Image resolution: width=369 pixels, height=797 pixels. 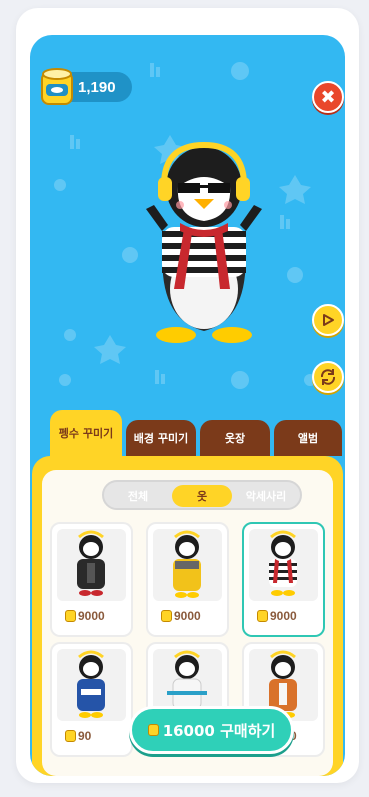 What do you see at coordinates (138, 496) in the screenshot?
I see `filter-all: 전체` at bounding box center [138, 496].